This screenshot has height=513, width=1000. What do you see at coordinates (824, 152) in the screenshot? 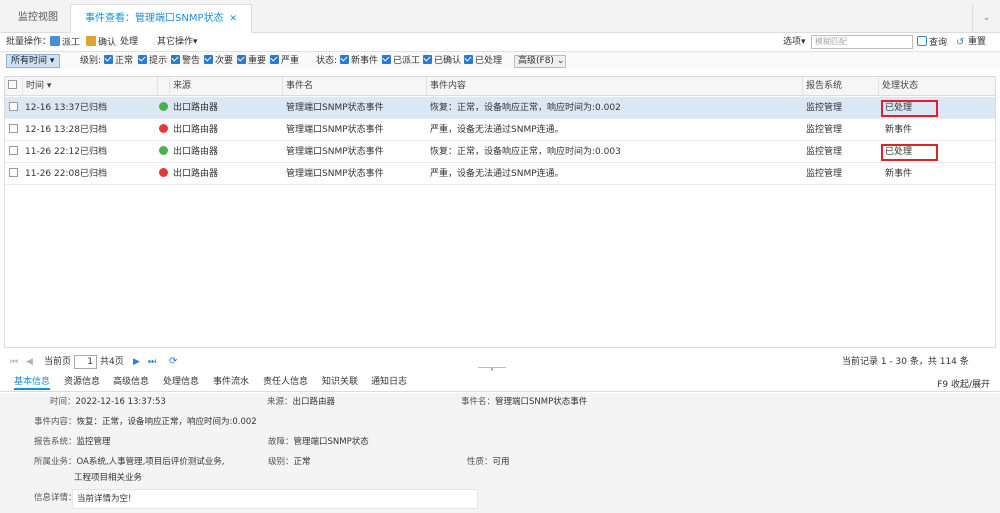
I see `row-report-system: 监控管理` at bounding box center [824, 152].